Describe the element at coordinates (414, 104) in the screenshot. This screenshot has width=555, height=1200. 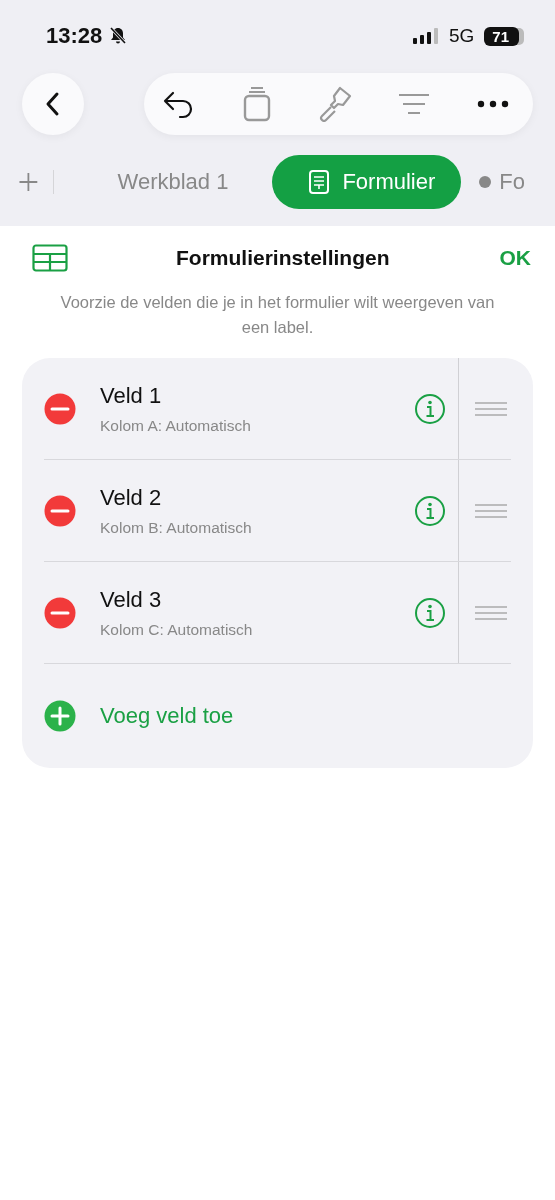
I see `filter-lines-icon` at that location.